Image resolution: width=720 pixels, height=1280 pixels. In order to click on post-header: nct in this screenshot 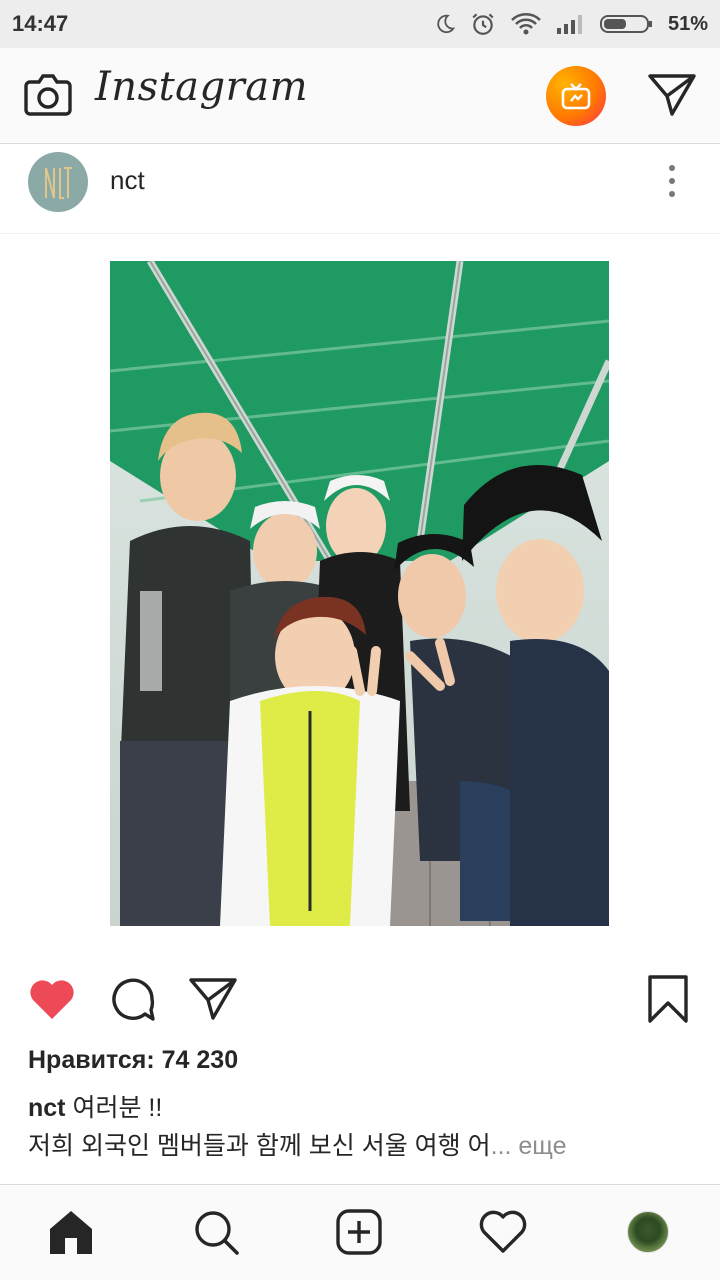, I will do `click(360, 189)`.